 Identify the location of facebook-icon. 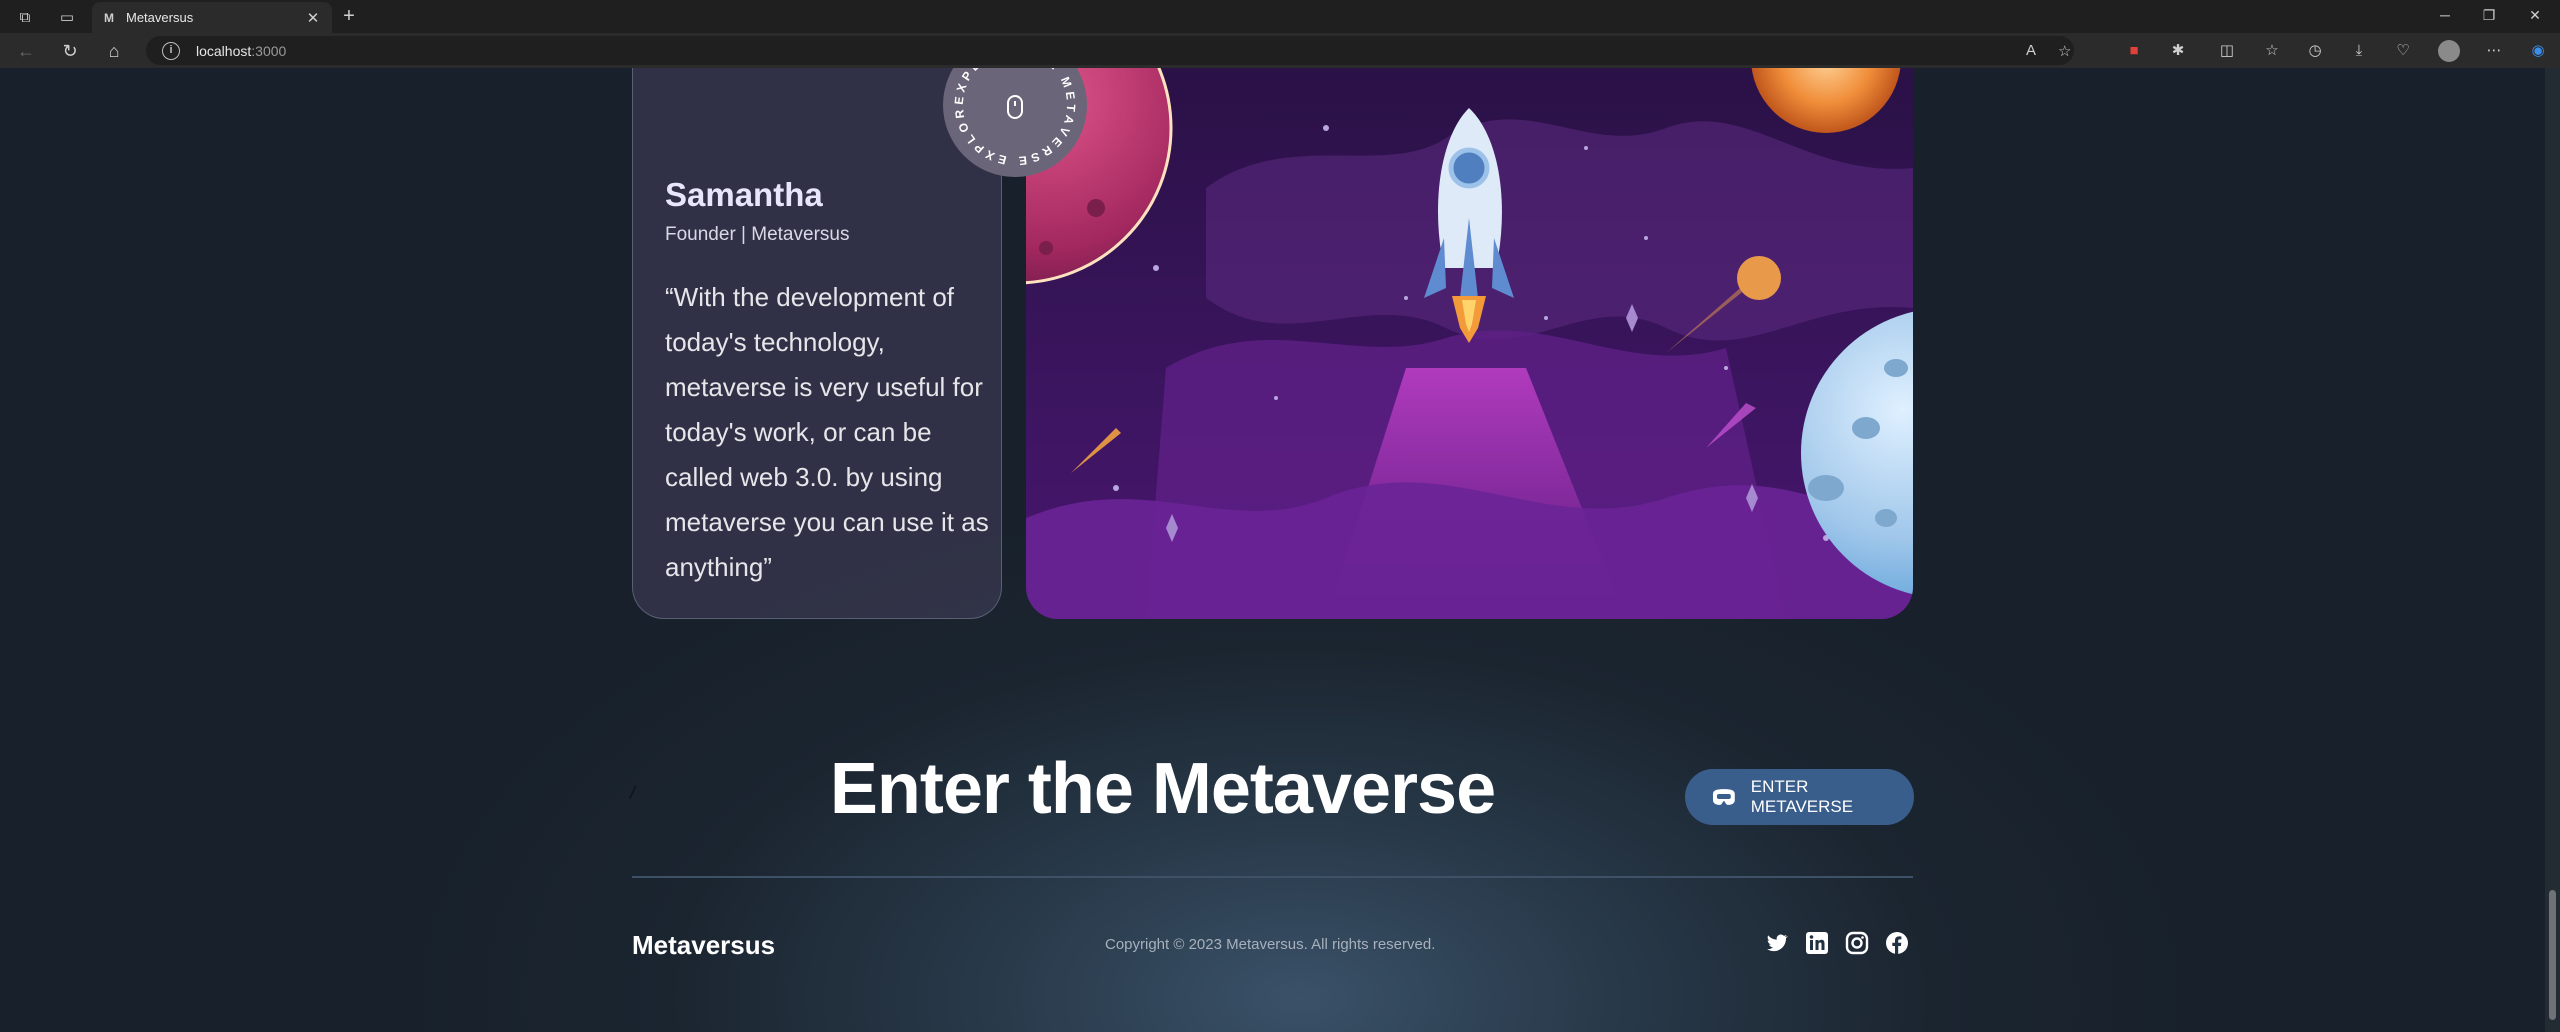
(1897, 943).